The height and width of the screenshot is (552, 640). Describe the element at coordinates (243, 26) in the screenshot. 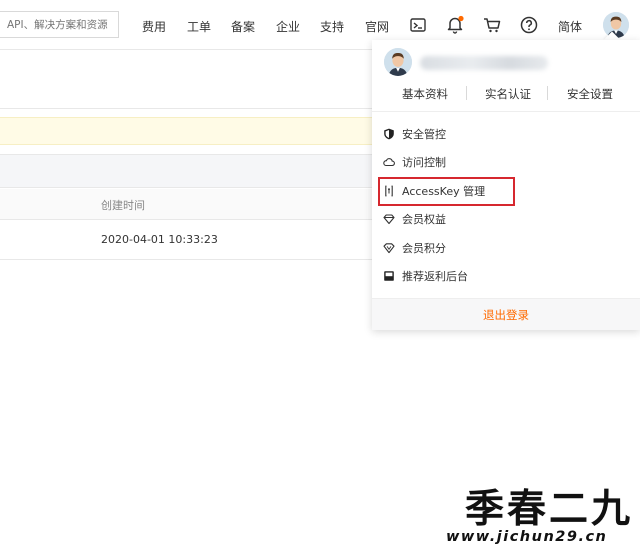

I see `nav-icp-filing: 备案` at that location.